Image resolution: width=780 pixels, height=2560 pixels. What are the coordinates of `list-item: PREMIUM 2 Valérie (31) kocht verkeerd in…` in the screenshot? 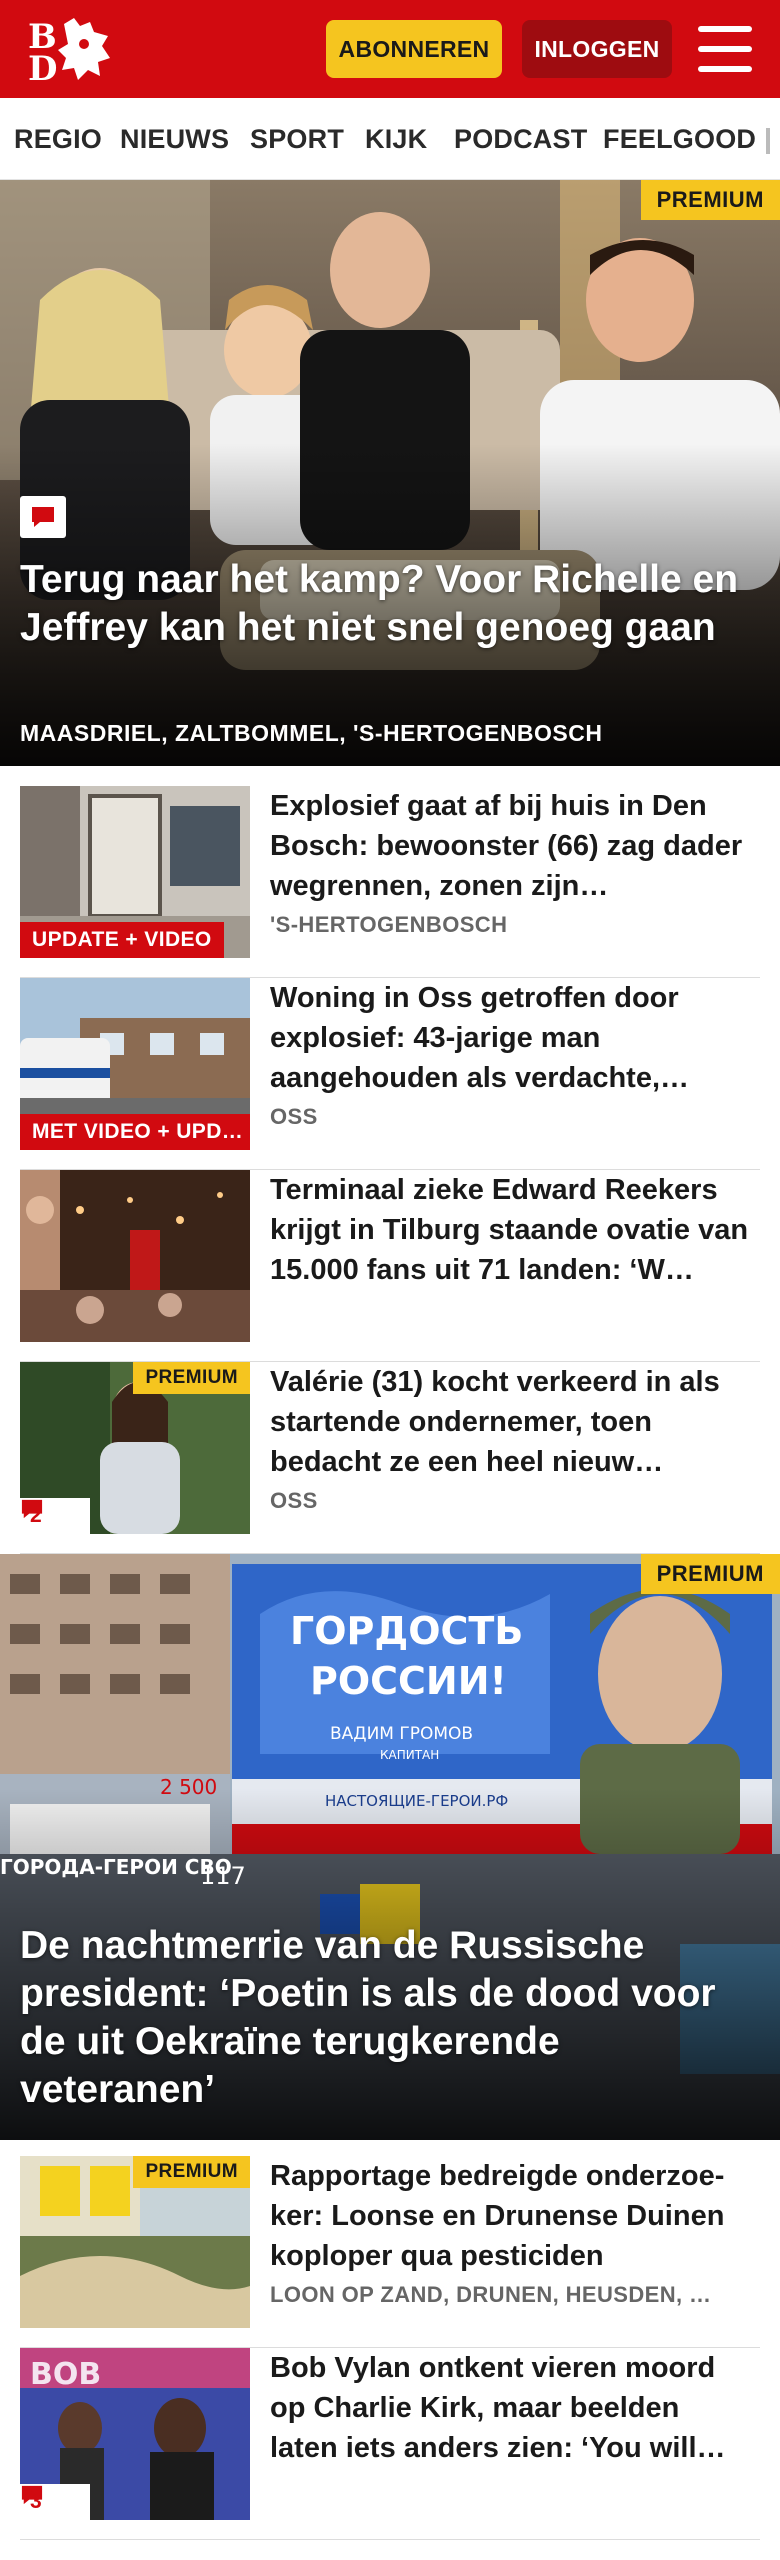 It's located at (390, 1458).